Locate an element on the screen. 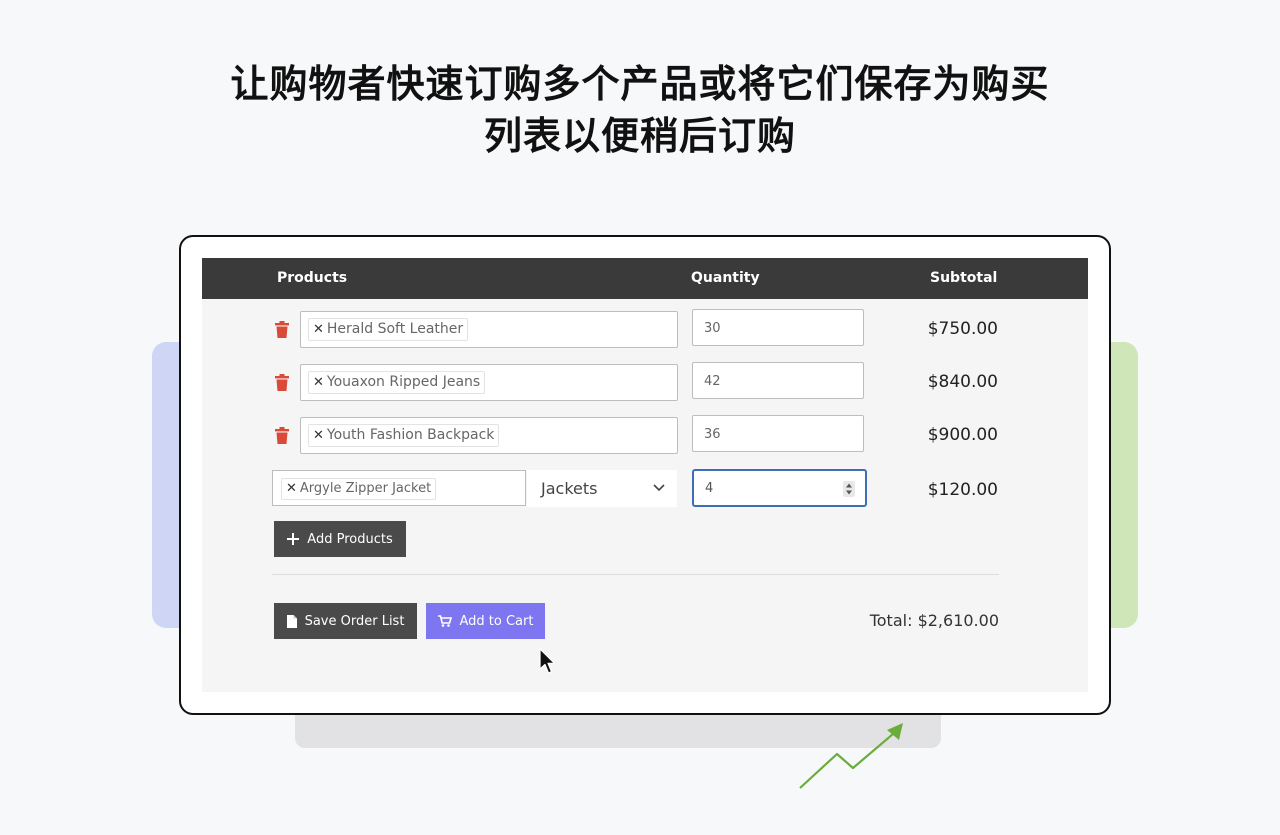 The width and height of the screenshot is (1280, 835). add-to-cart-button: Add to Cart is located at coordinates (485, 621).